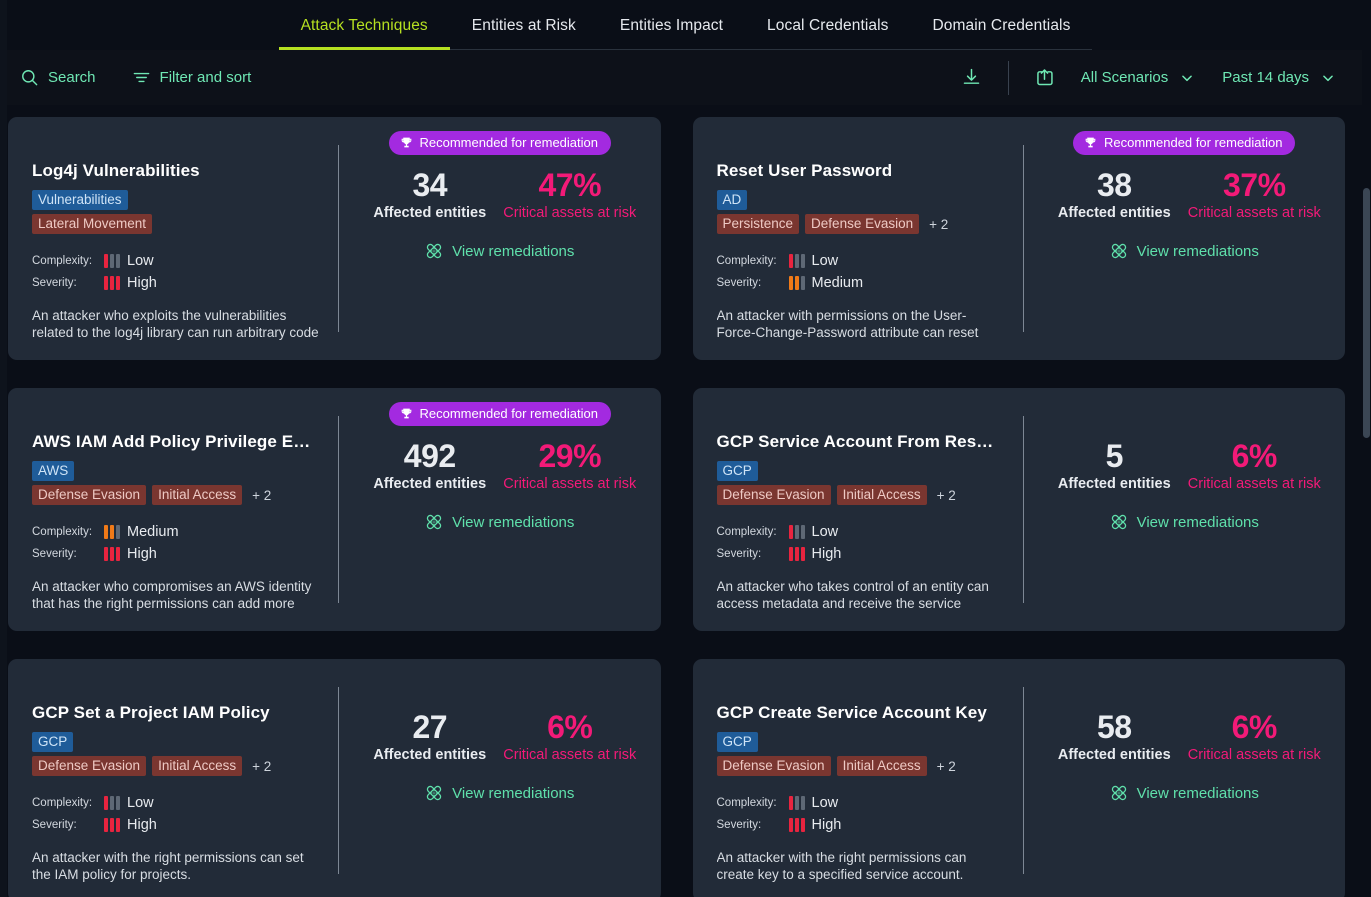 This screenshot has height=897, width=1371. I want to click on search-button: Search, so click(58, 77).